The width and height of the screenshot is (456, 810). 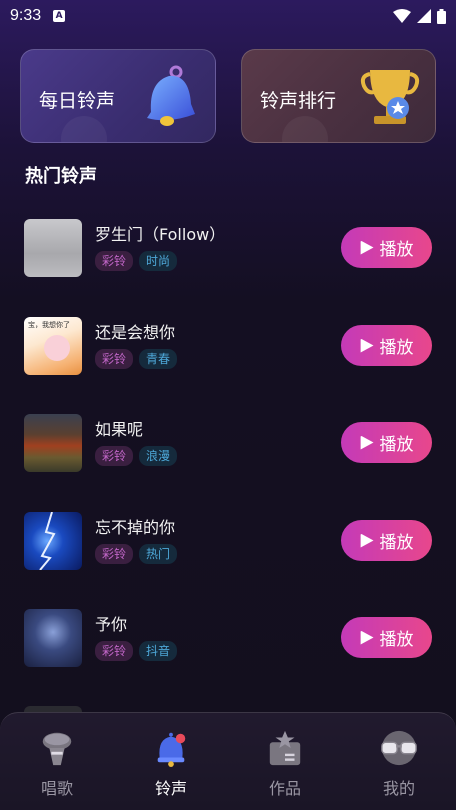 I want to click on nav-item-ringtone: 铃声, so click(x=171, y=764).